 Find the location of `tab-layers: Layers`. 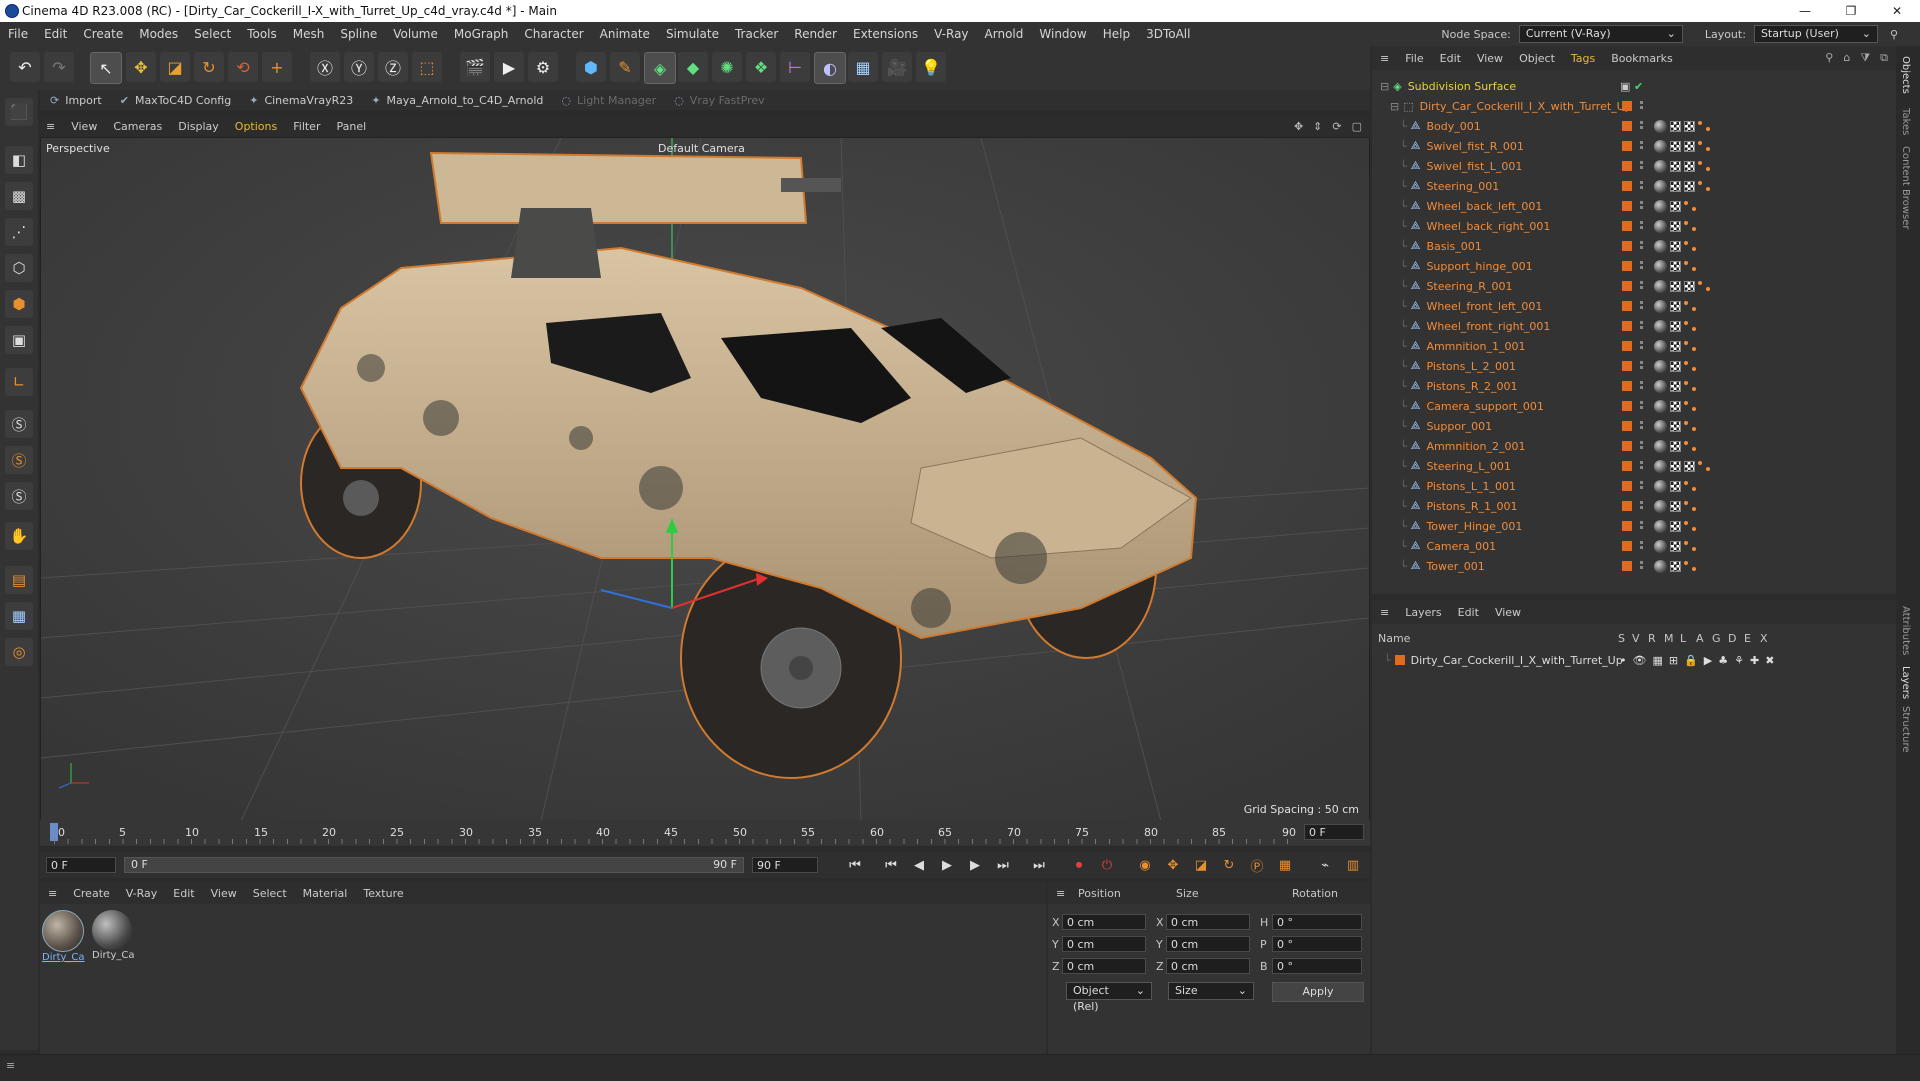

tab-layers: Layers is located at coordinates (1905, 682).